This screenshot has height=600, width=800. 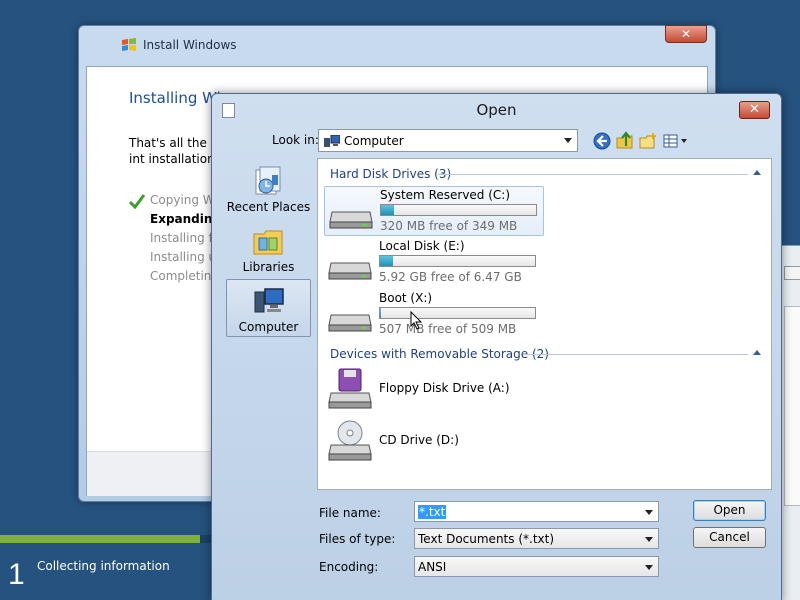 I want to click on install-windows-titlebar: Install Windows ✕, so click(x=397, y=45).